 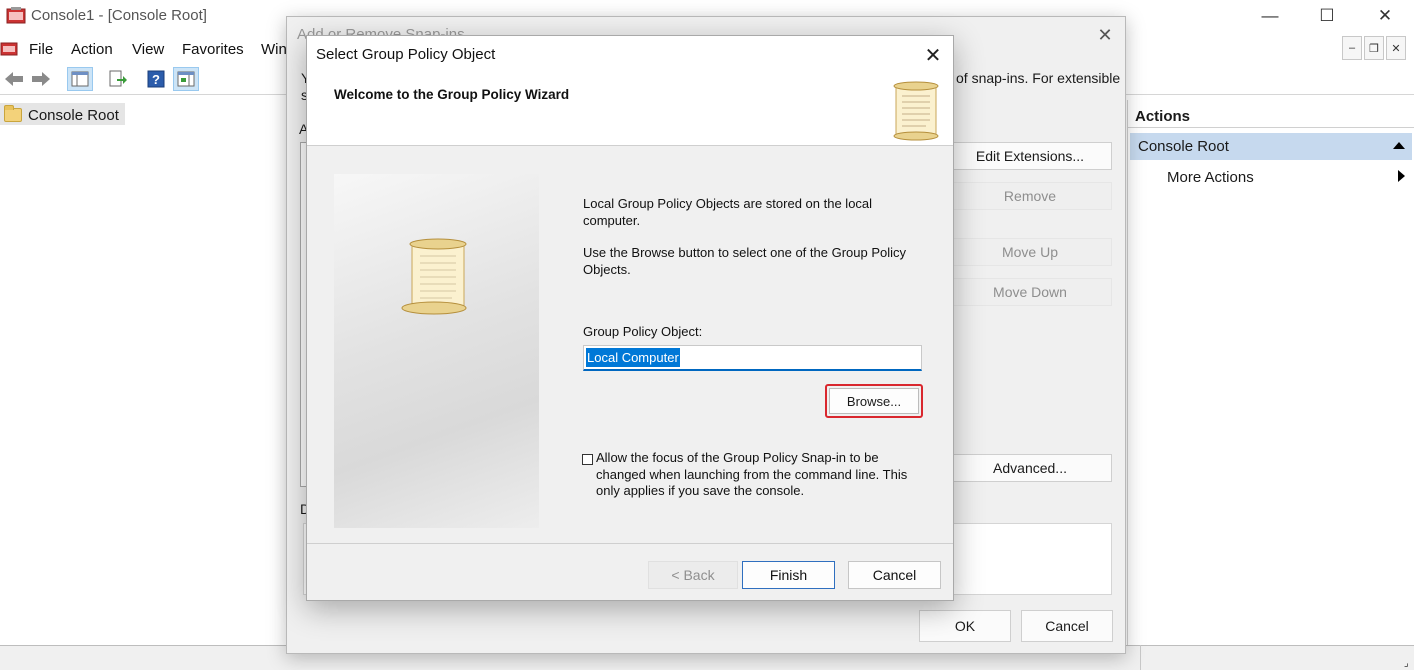 What do you see at coordinates (1030, 252) in the screenshot?
I see `move-up-button: Move Up` at bounding box center [1030, 252].